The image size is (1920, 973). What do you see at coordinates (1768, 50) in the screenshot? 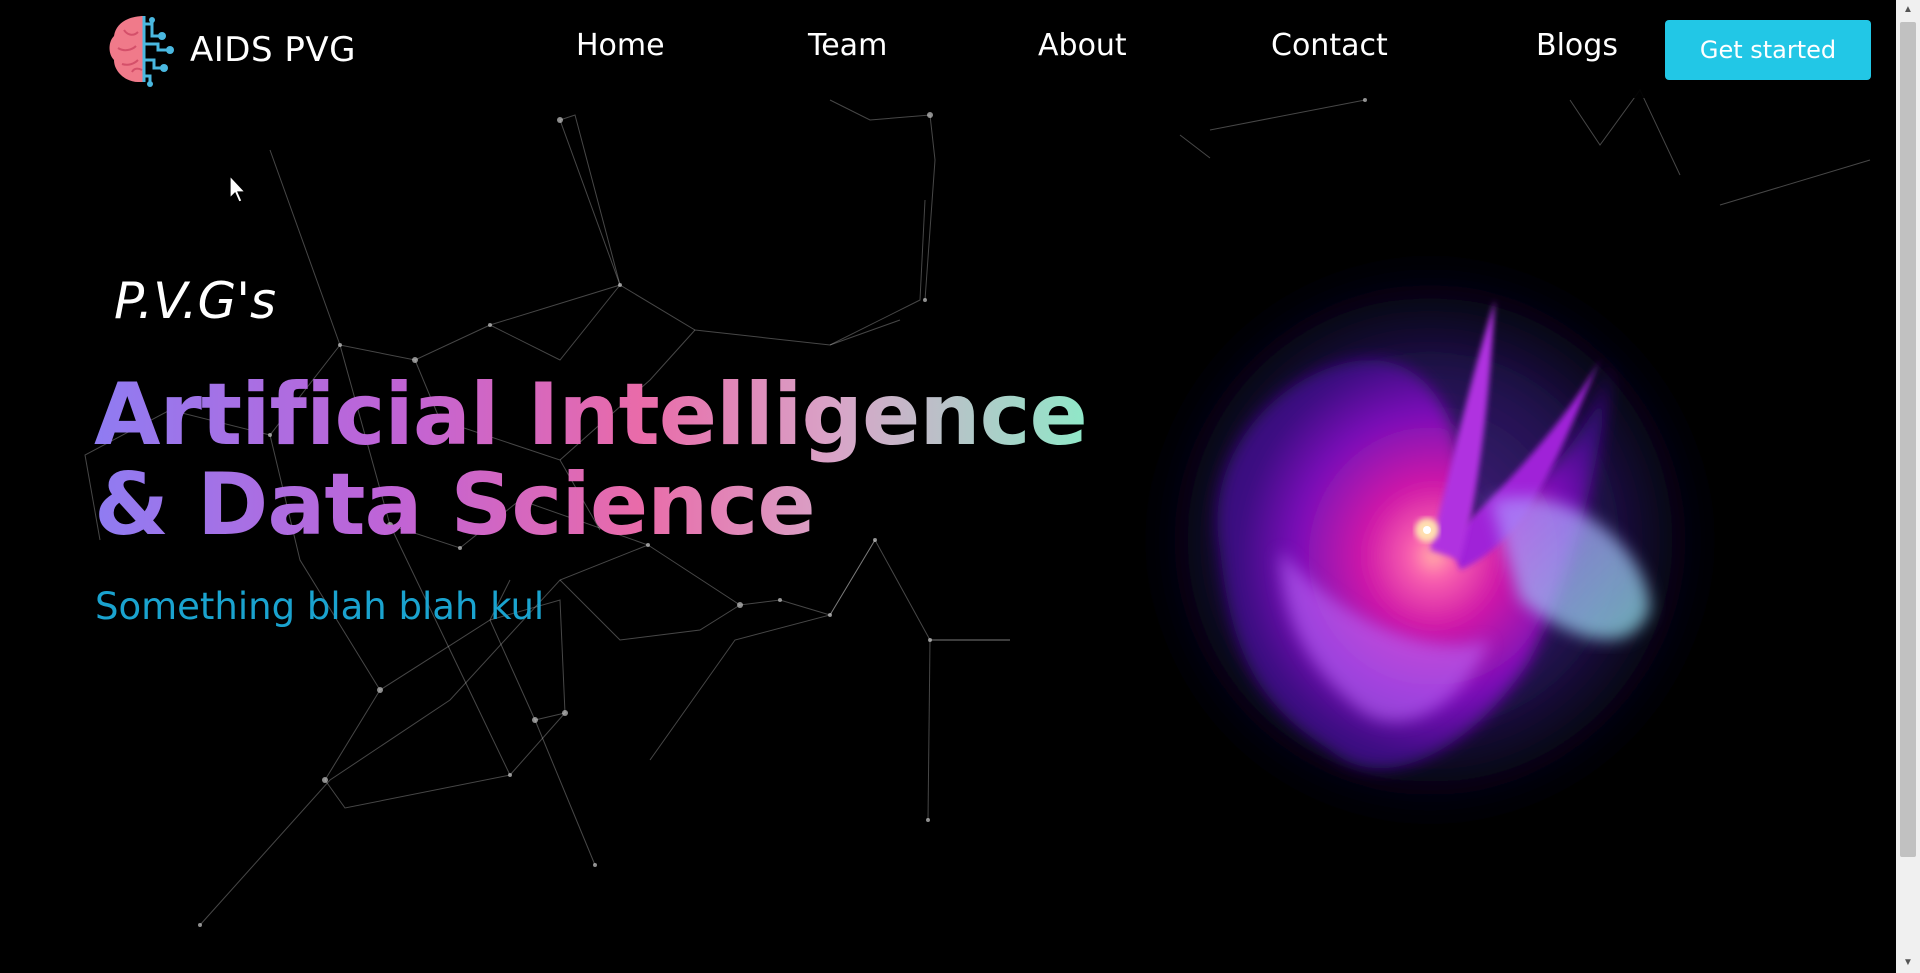
I see `get-started-button: Get started` at bounding box center [1768, 50].